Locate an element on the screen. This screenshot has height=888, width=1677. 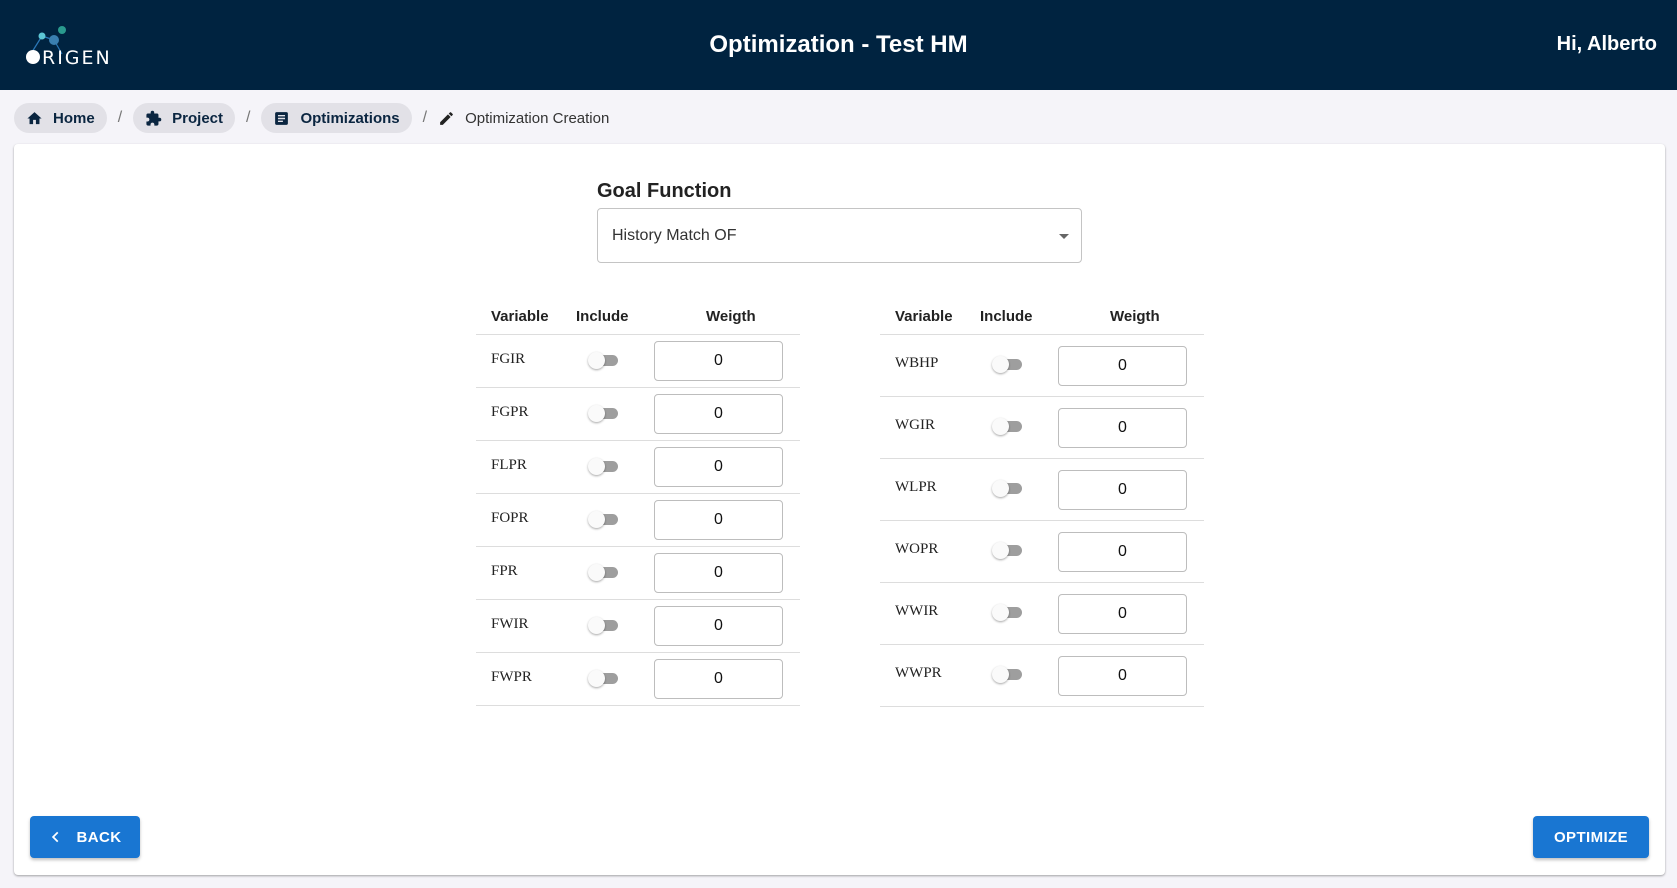
breadcrumb-current-label: Optimization Creation is located at coordinates (537, 118).